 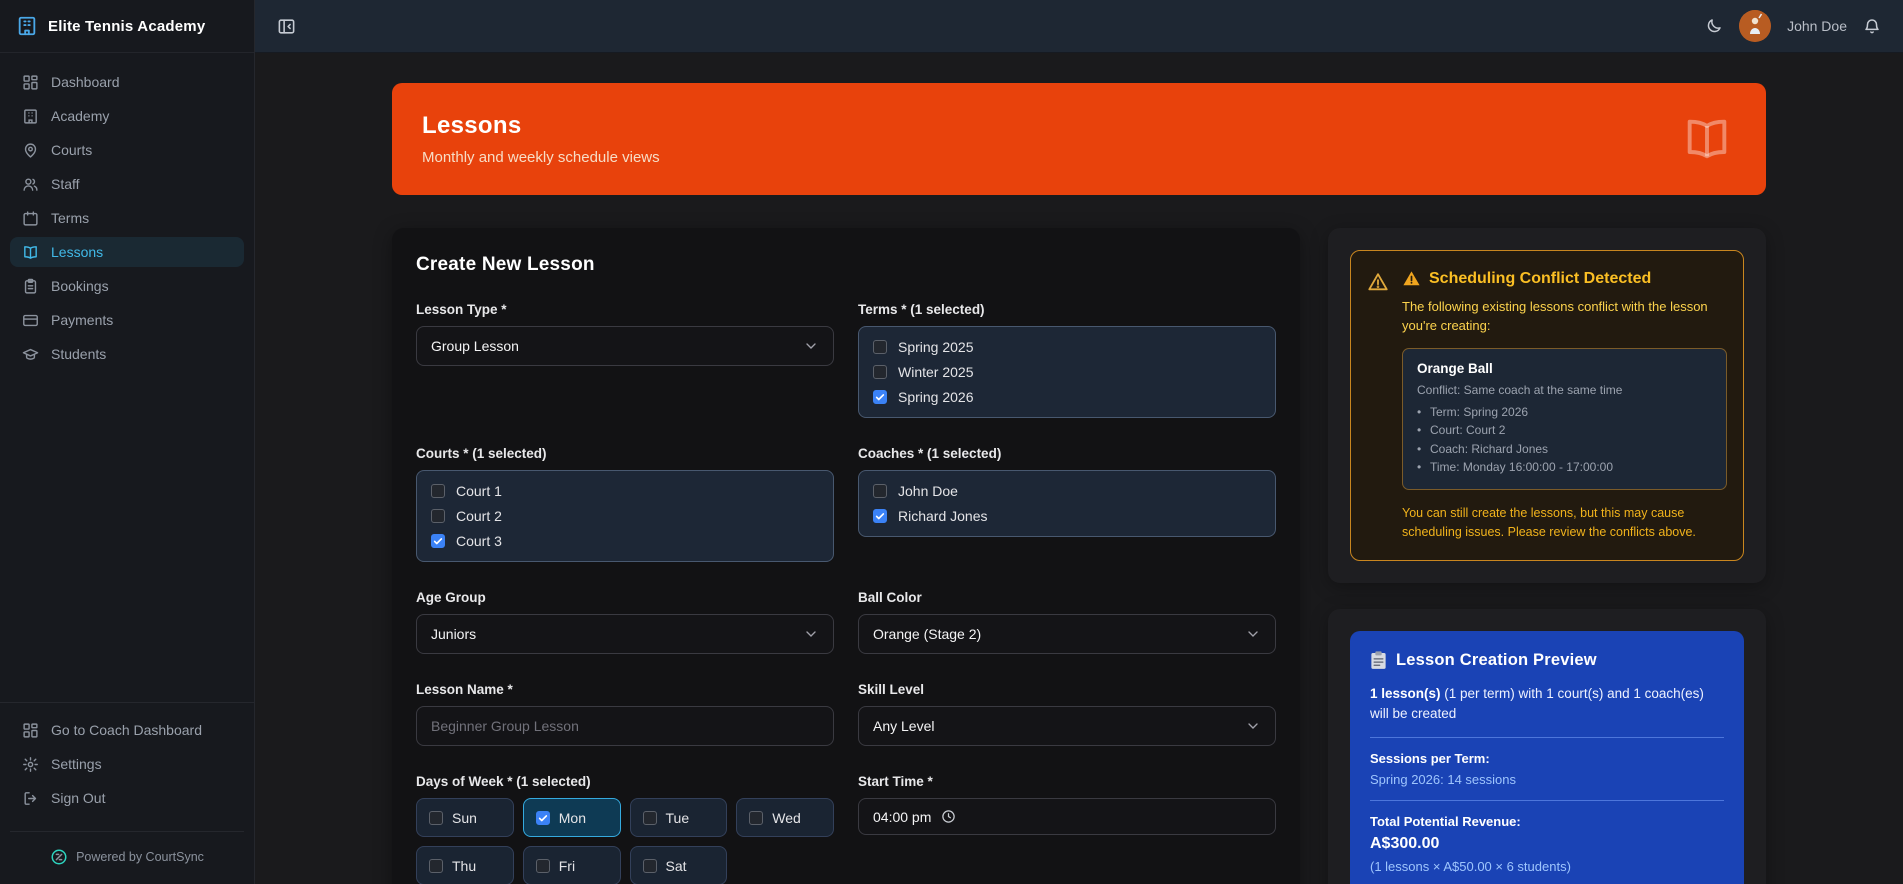 I want to click on sidebar-item-terms: Terms, so click(x=127, y=218).